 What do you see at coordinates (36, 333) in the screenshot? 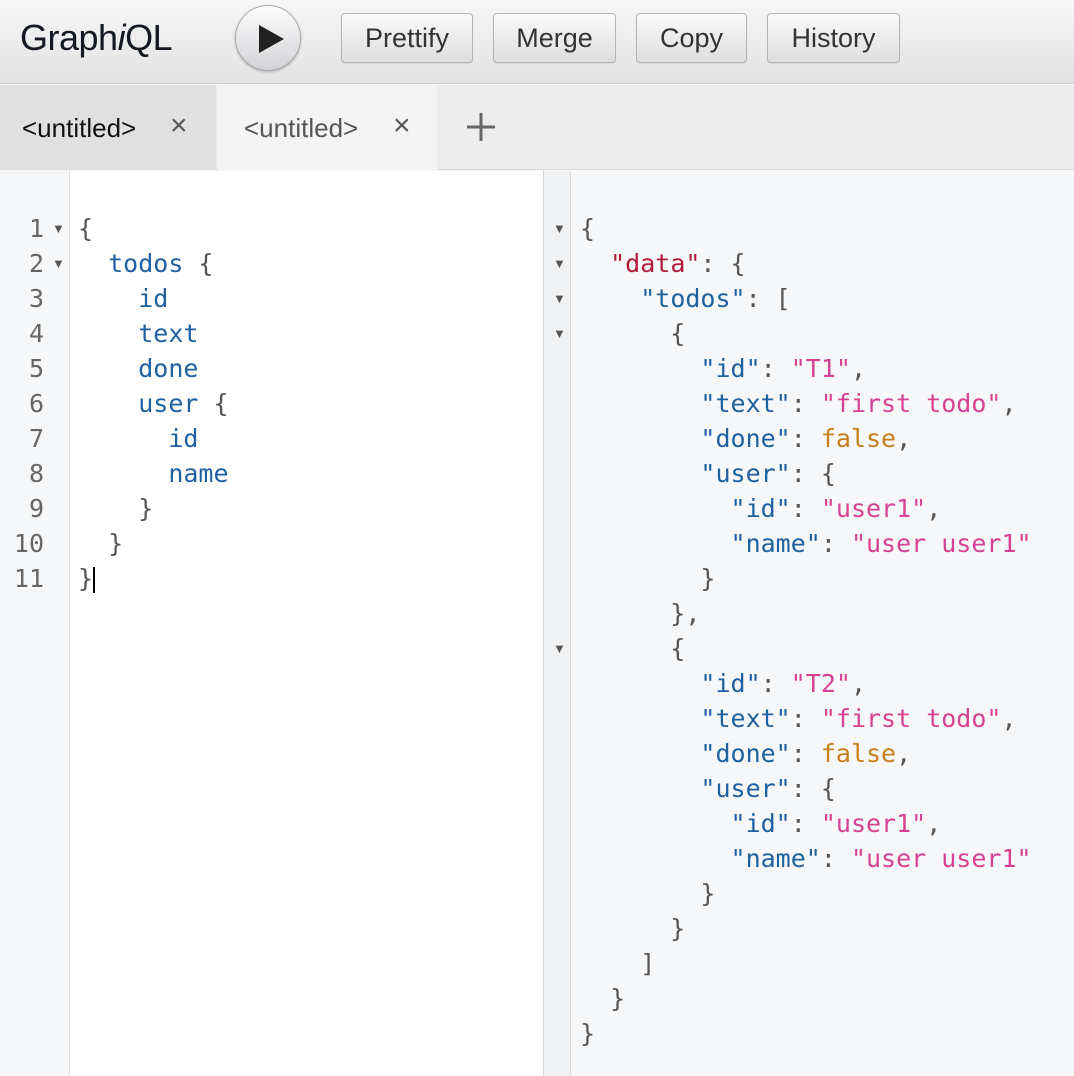
I see `line-number: 4` at bounding box center [36, 333].